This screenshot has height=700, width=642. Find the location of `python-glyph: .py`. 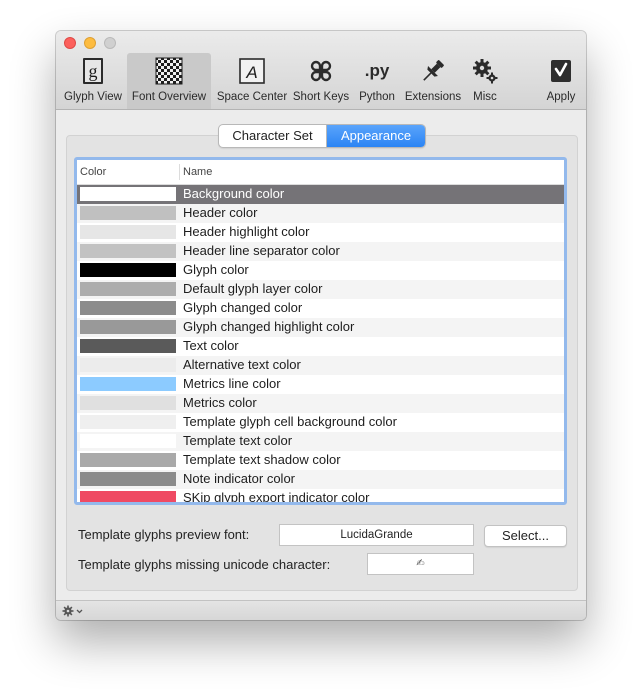

python-glyph: .py is located at coordinates (377, 70).